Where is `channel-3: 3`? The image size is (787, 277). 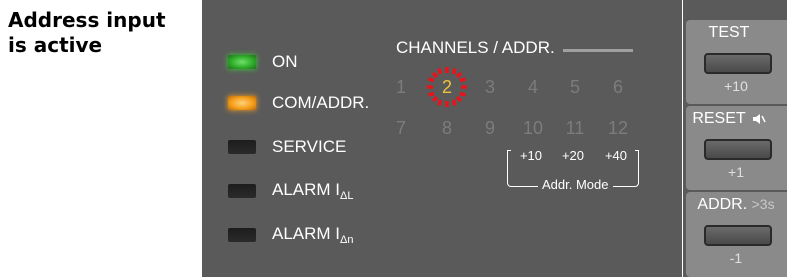
channel-3: 3 is located at coordinates (489, 87).